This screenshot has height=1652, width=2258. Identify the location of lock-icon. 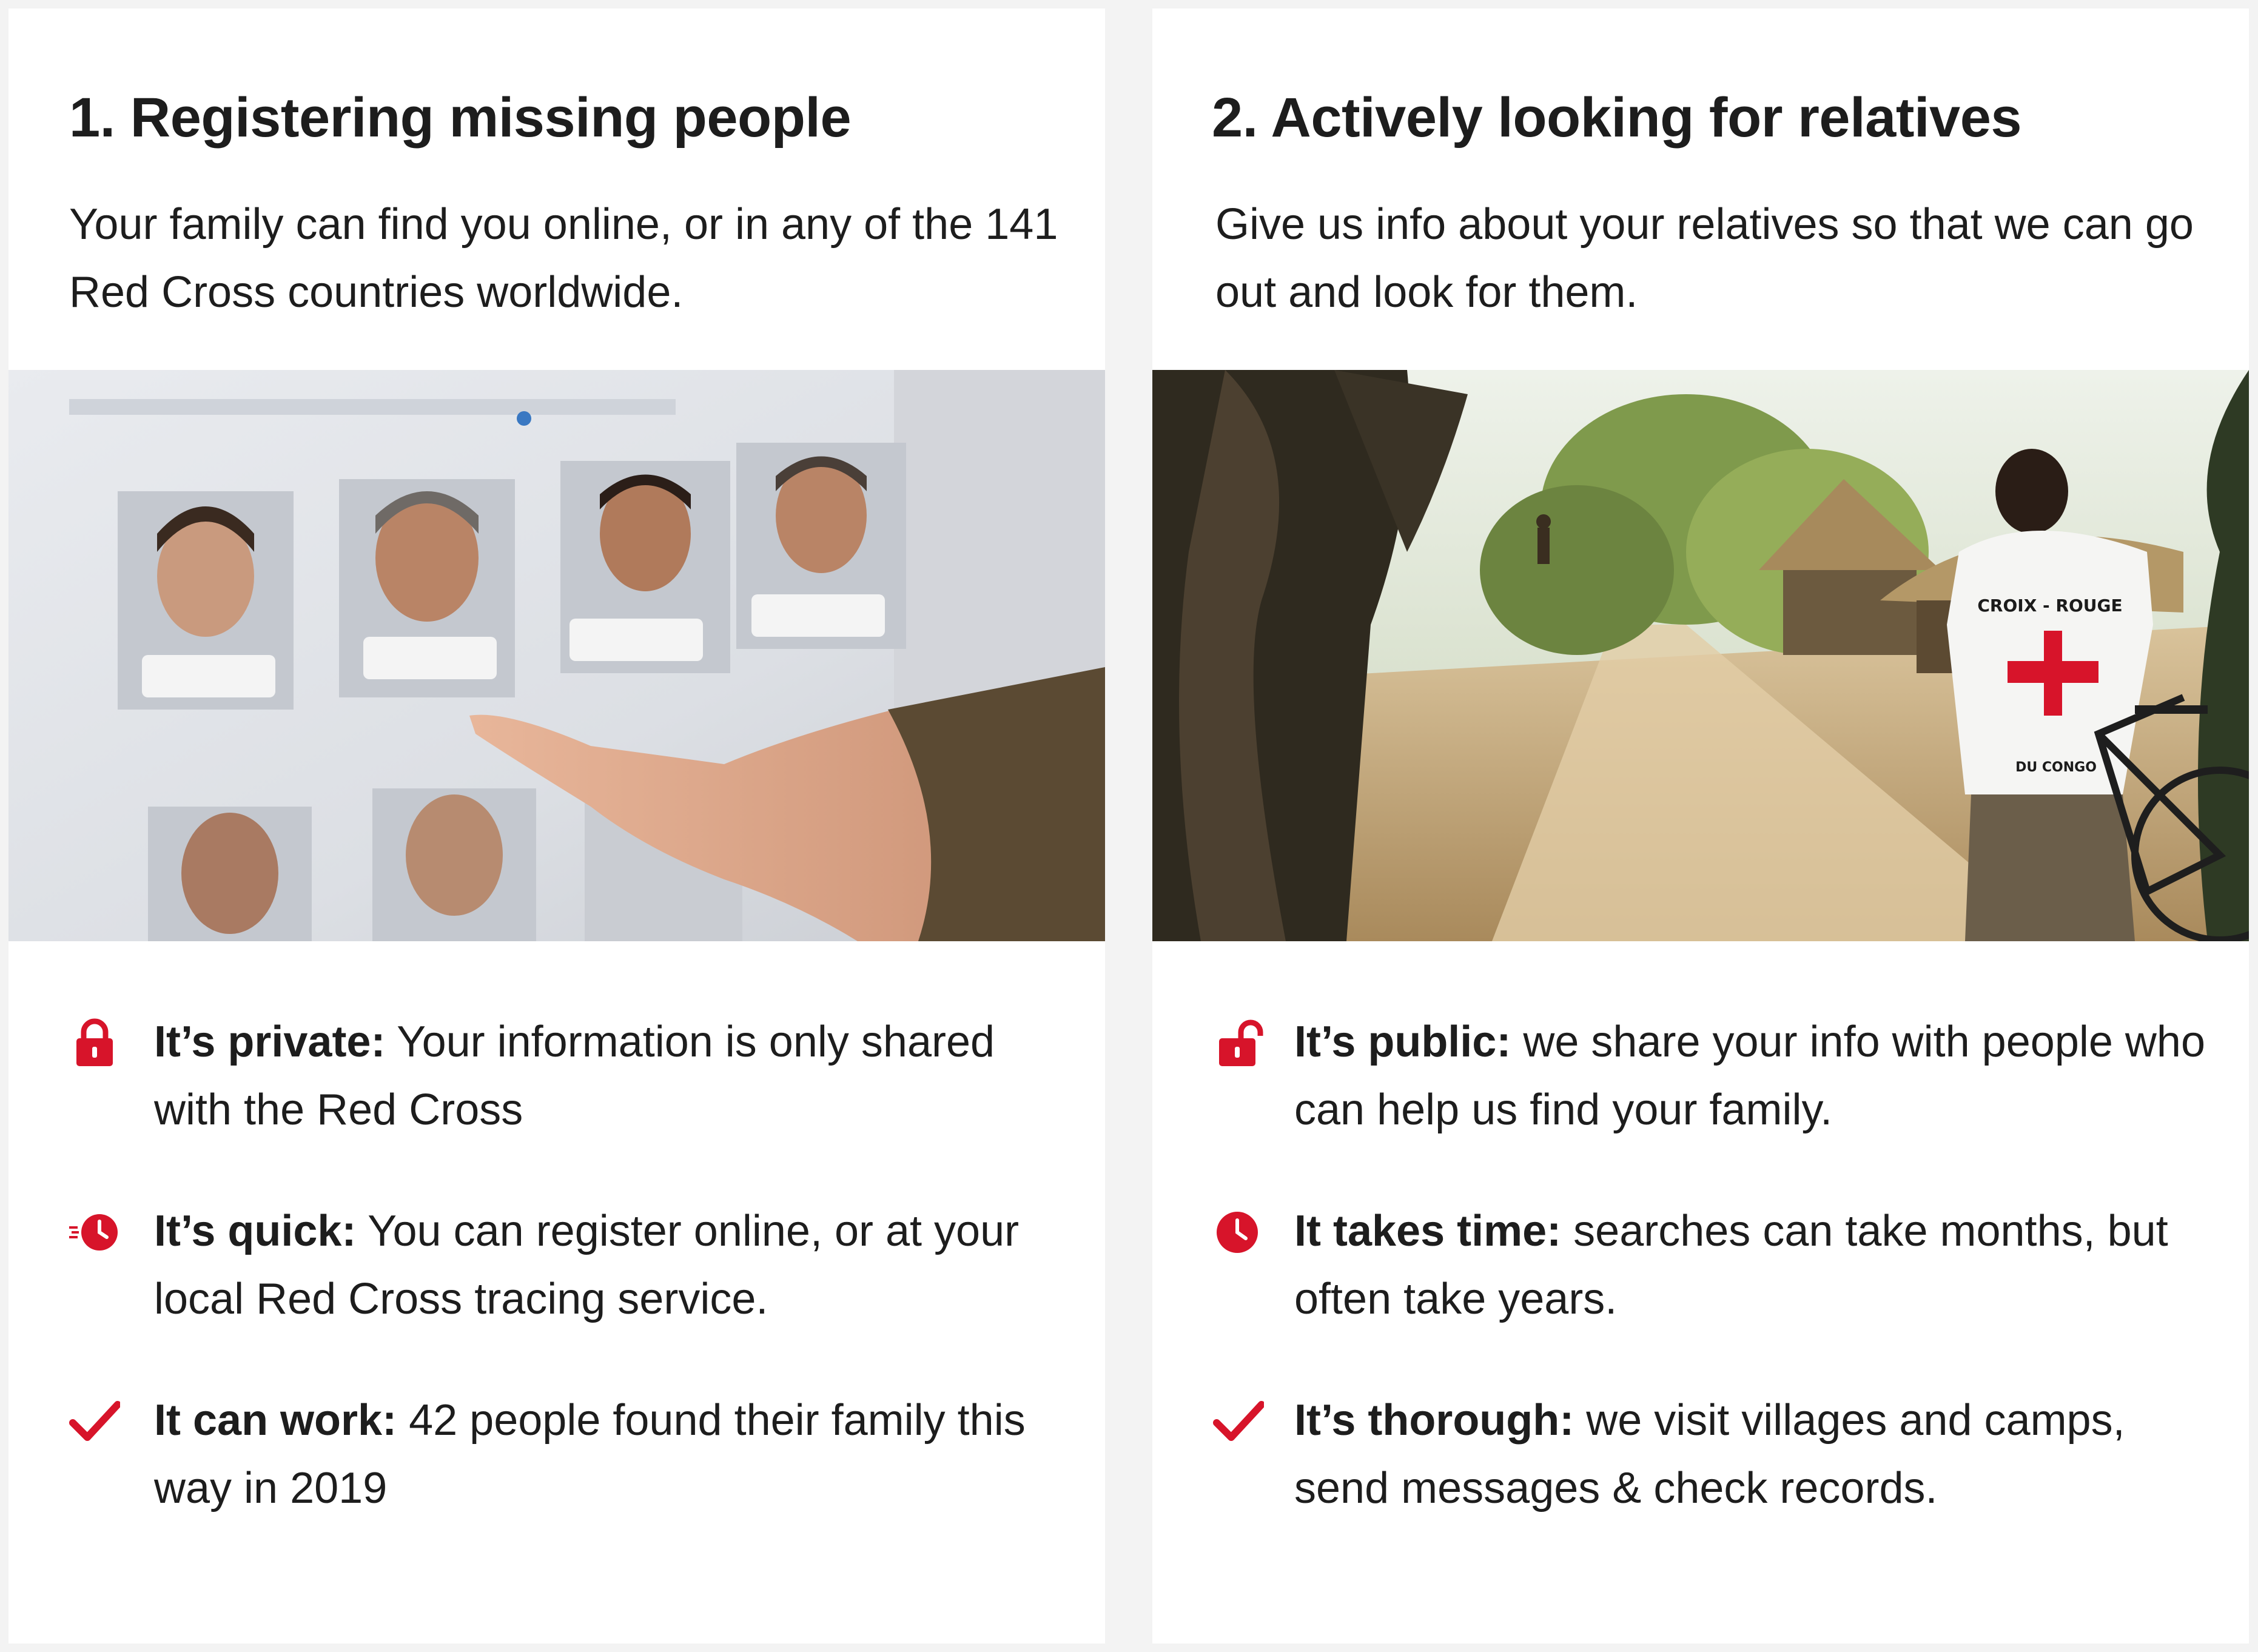
(94, 1042).